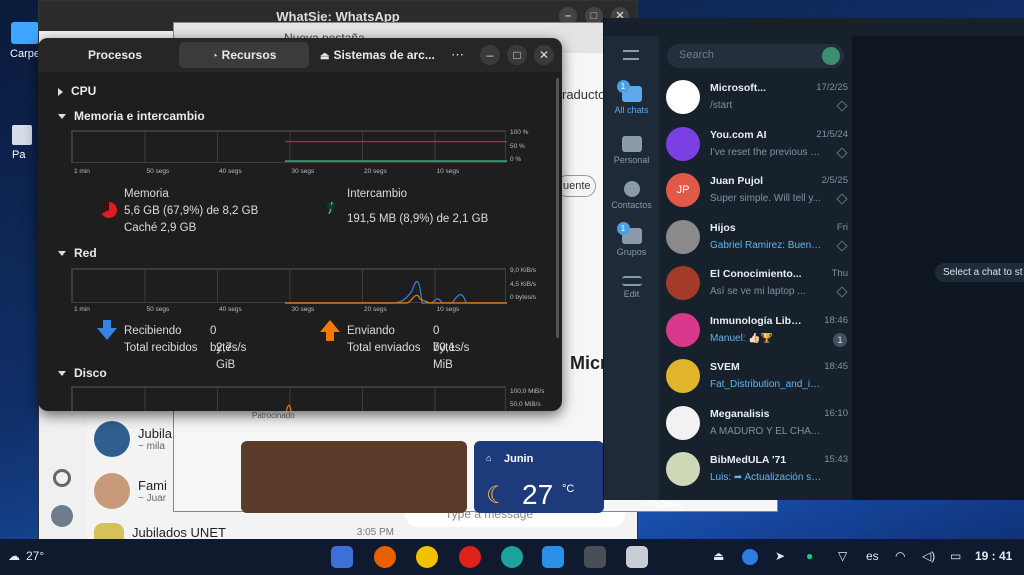 The width and height of the screenshot is (1024, 575). Describe the element at coordinates (928, 556) in the screenshot. I see `volume-icon: ◁)` at that location.